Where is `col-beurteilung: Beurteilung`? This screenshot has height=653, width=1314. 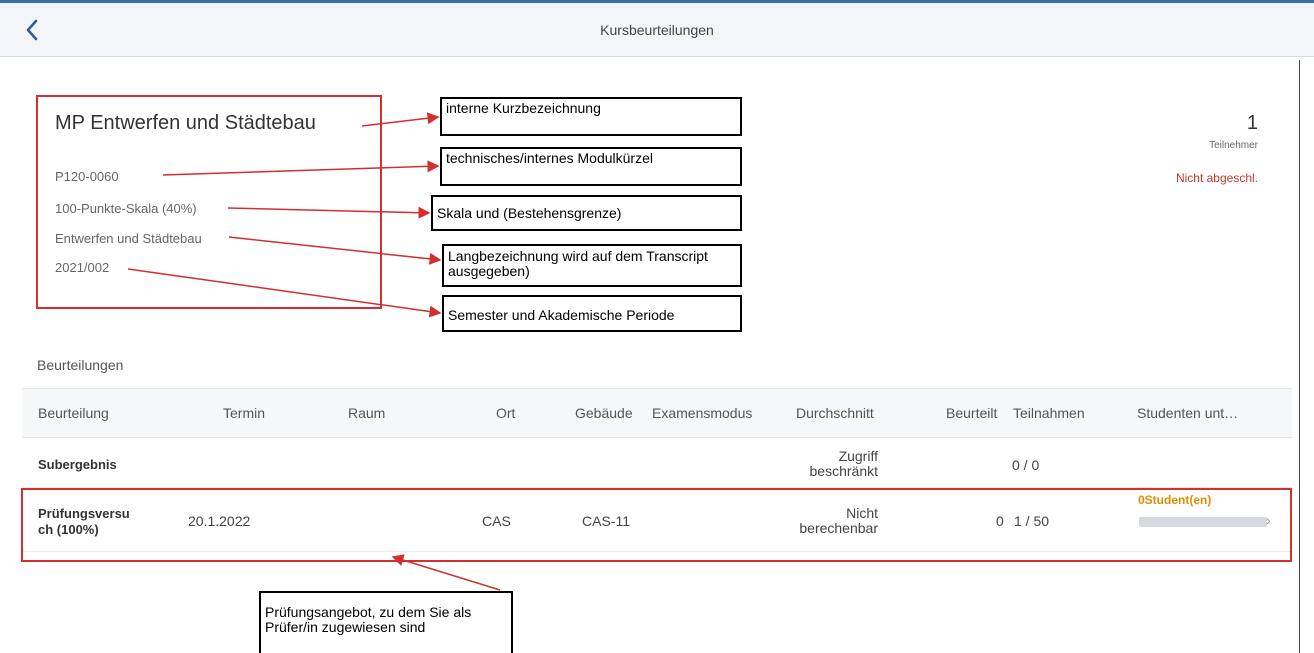 col-beurteilung: Beurteilung is located at coordinates (73, 413).